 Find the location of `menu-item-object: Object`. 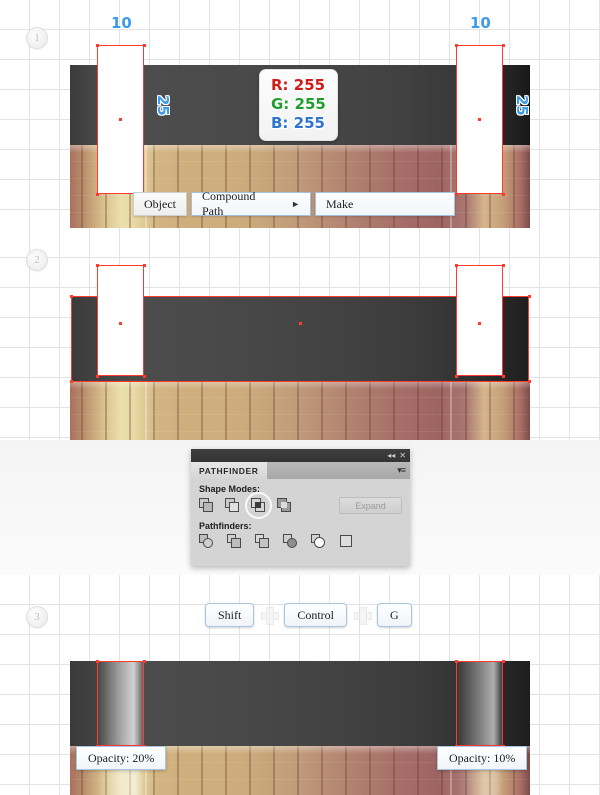

menu-item-object: Object is located at coordinates (160, 204).